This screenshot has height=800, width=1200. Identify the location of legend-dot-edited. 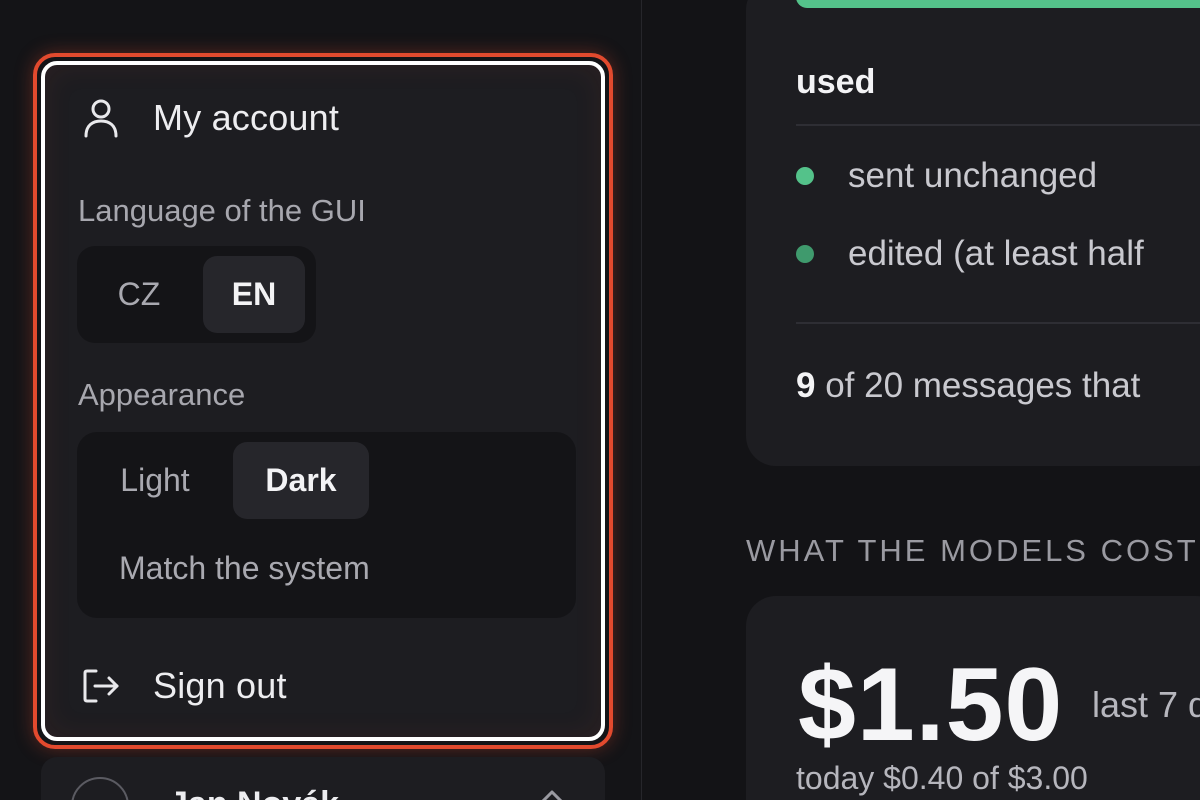
(805, 254).